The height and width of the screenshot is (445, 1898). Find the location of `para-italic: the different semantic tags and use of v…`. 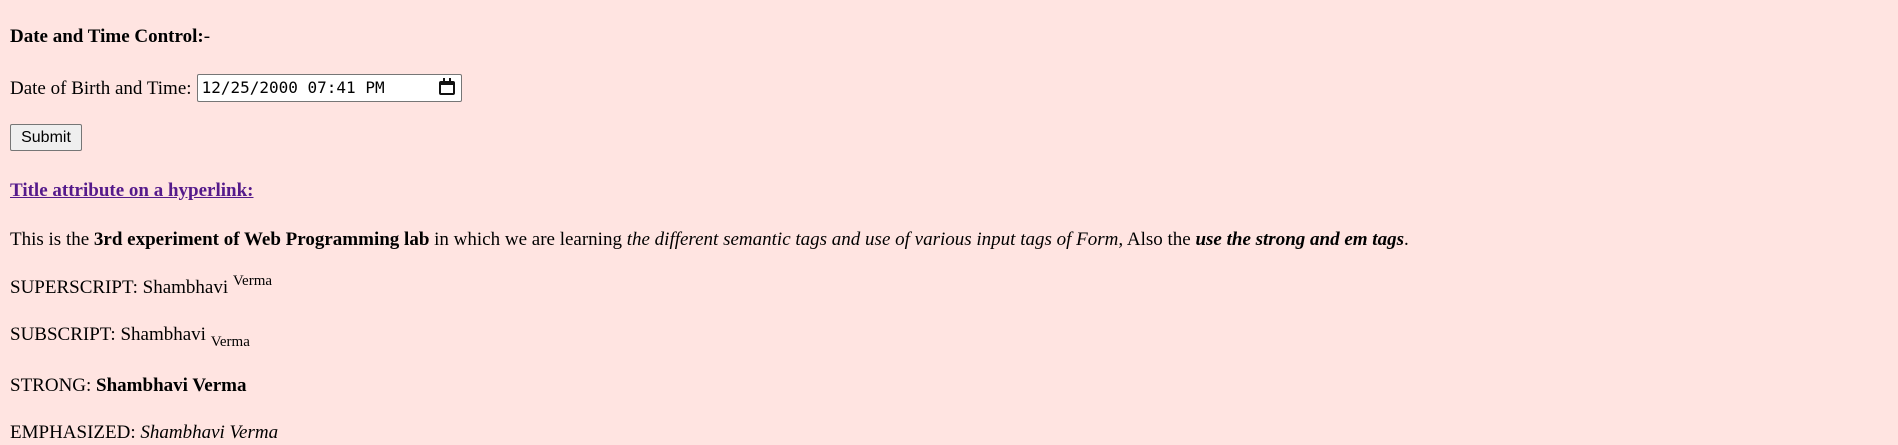

para-italic: the different semantic tags and use of v… is located at coordinates (875, 239).